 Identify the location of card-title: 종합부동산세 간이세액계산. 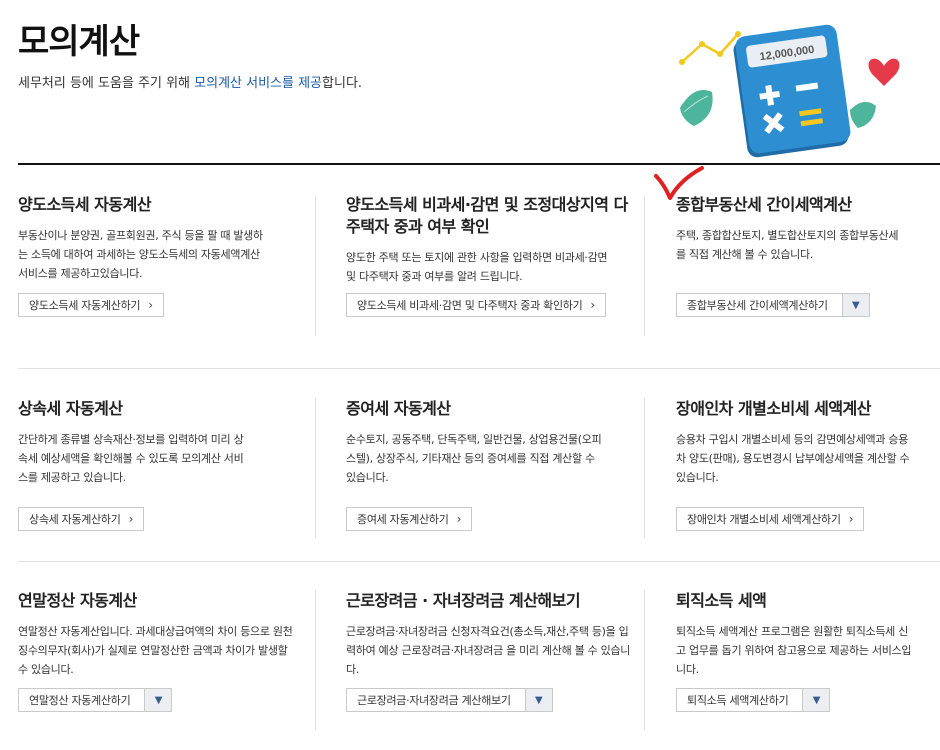
(764, 204).